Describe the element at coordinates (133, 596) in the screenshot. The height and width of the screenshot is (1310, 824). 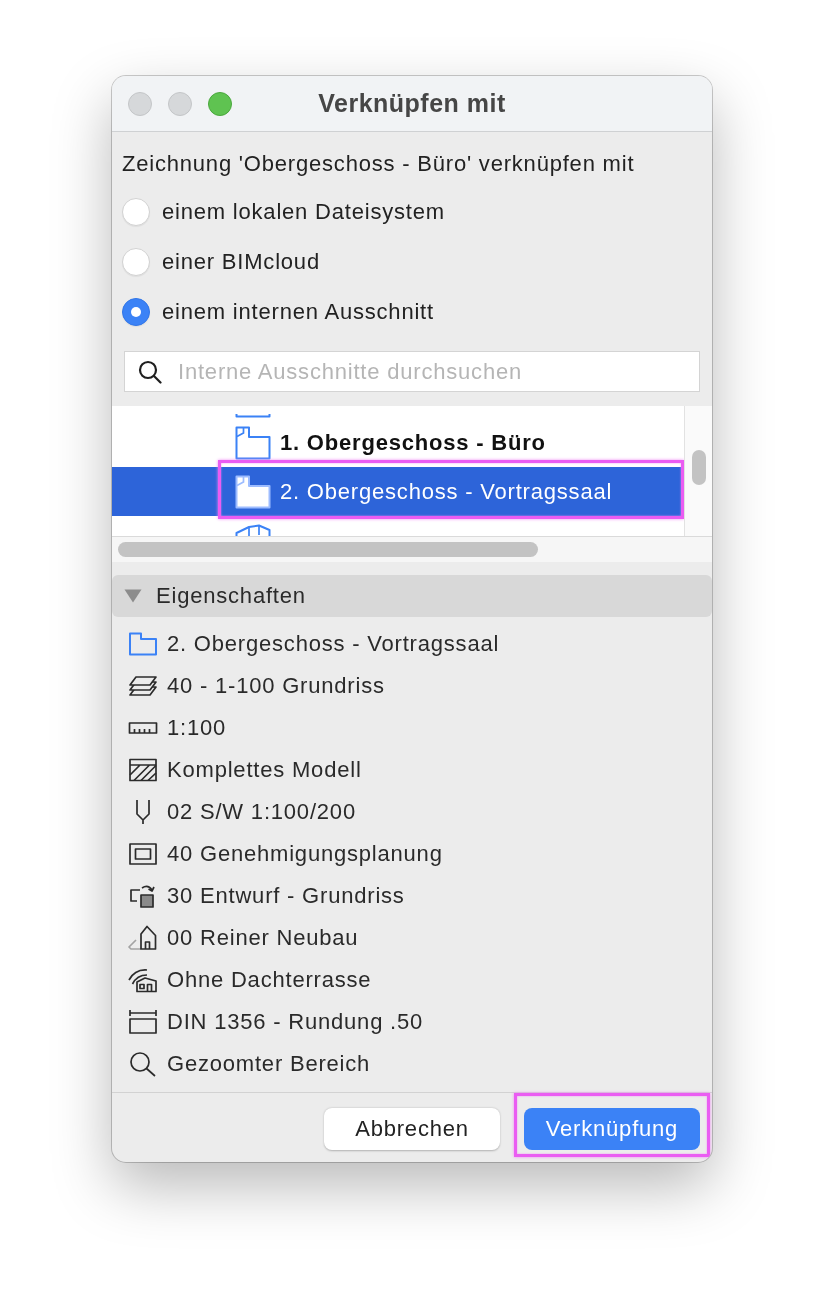
I see `disclosure-triangle-icon` at that location.